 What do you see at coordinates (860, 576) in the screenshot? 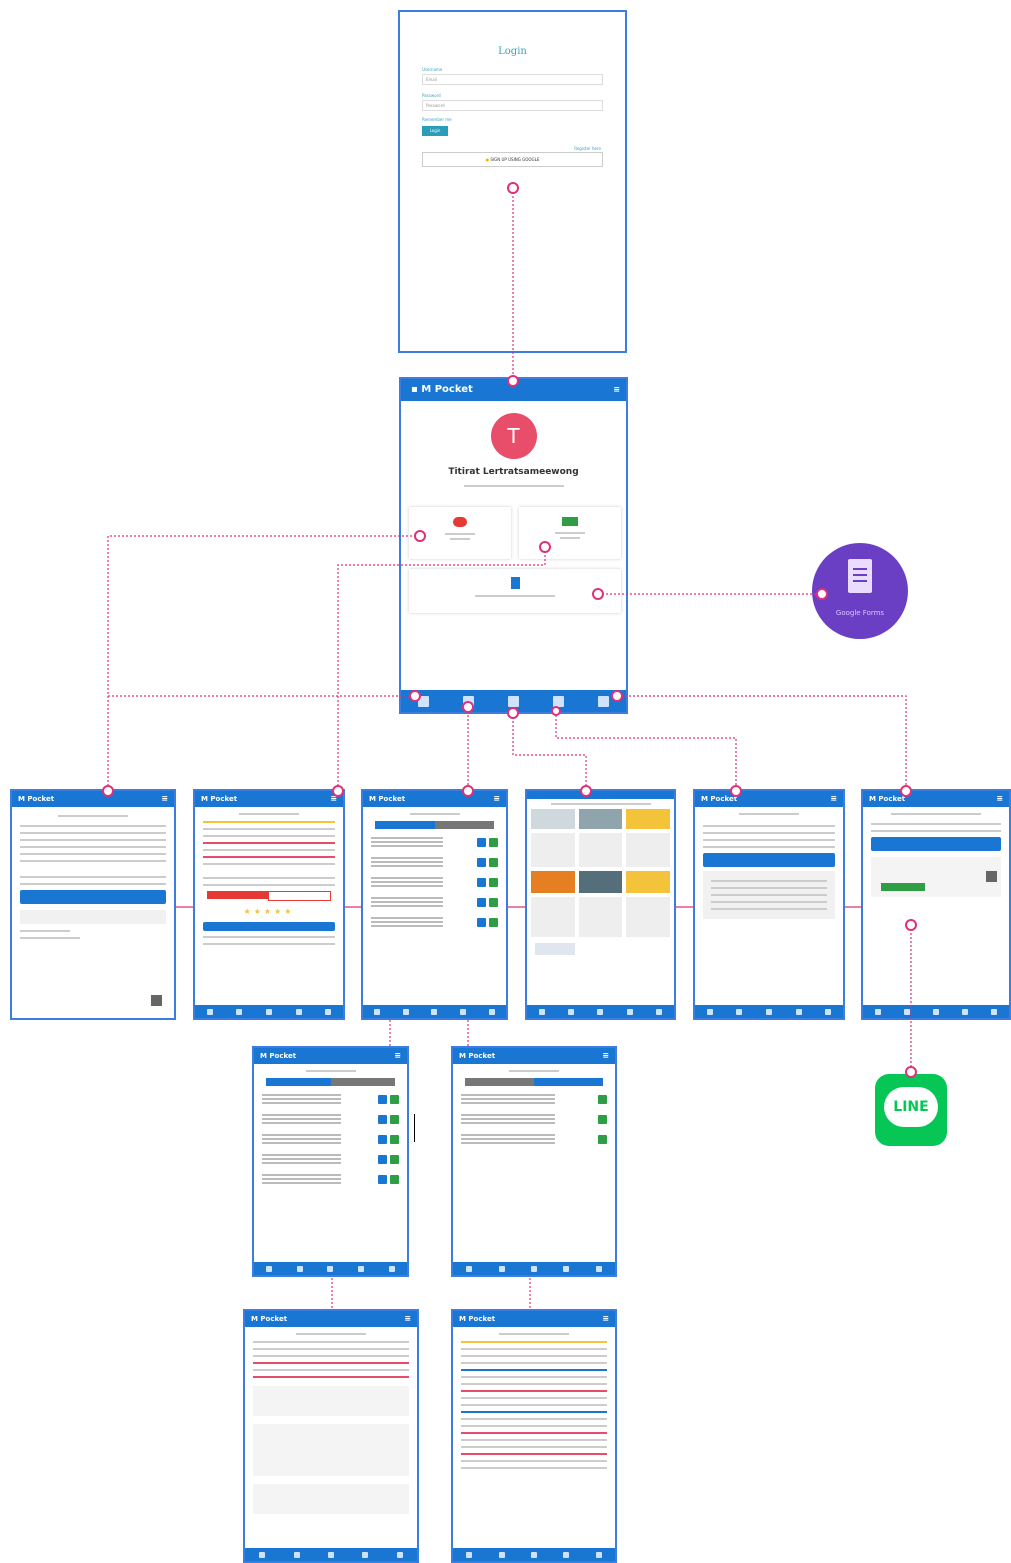
I see `google-forms-icon` at bounding box center [860, 576].